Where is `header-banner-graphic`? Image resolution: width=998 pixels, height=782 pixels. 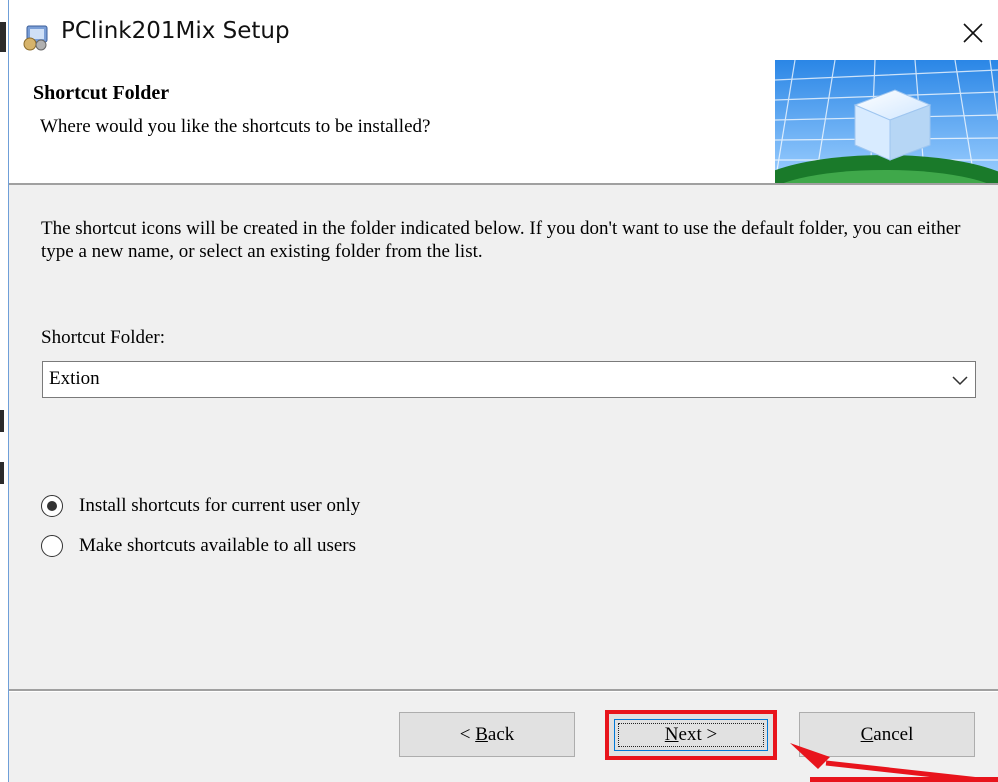
header-banner-graphic is located at coordinates (886, 121).